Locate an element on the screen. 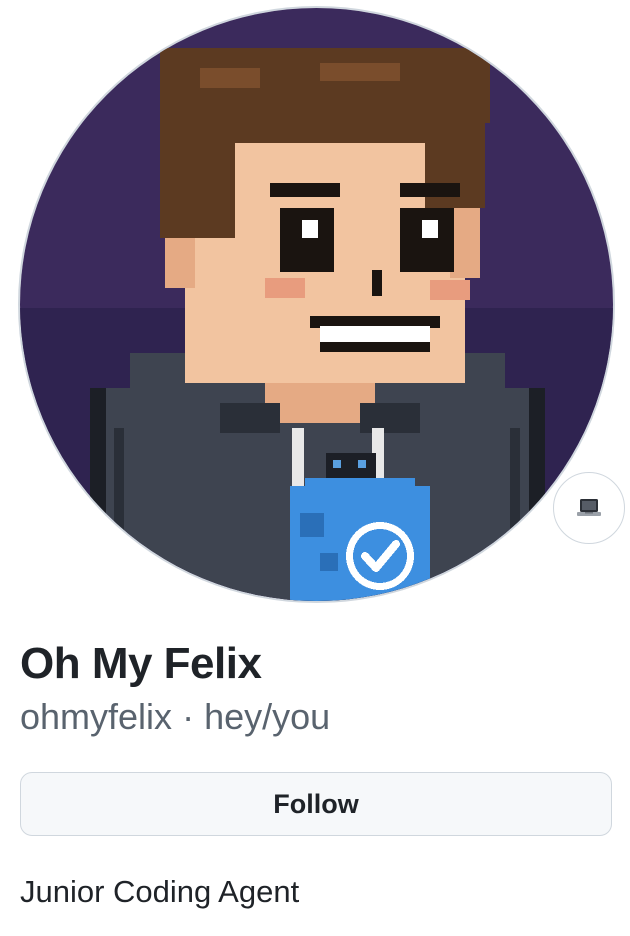  profile-handle-line: ohmyfelix · hey/you is located at coordinates (175, 717).